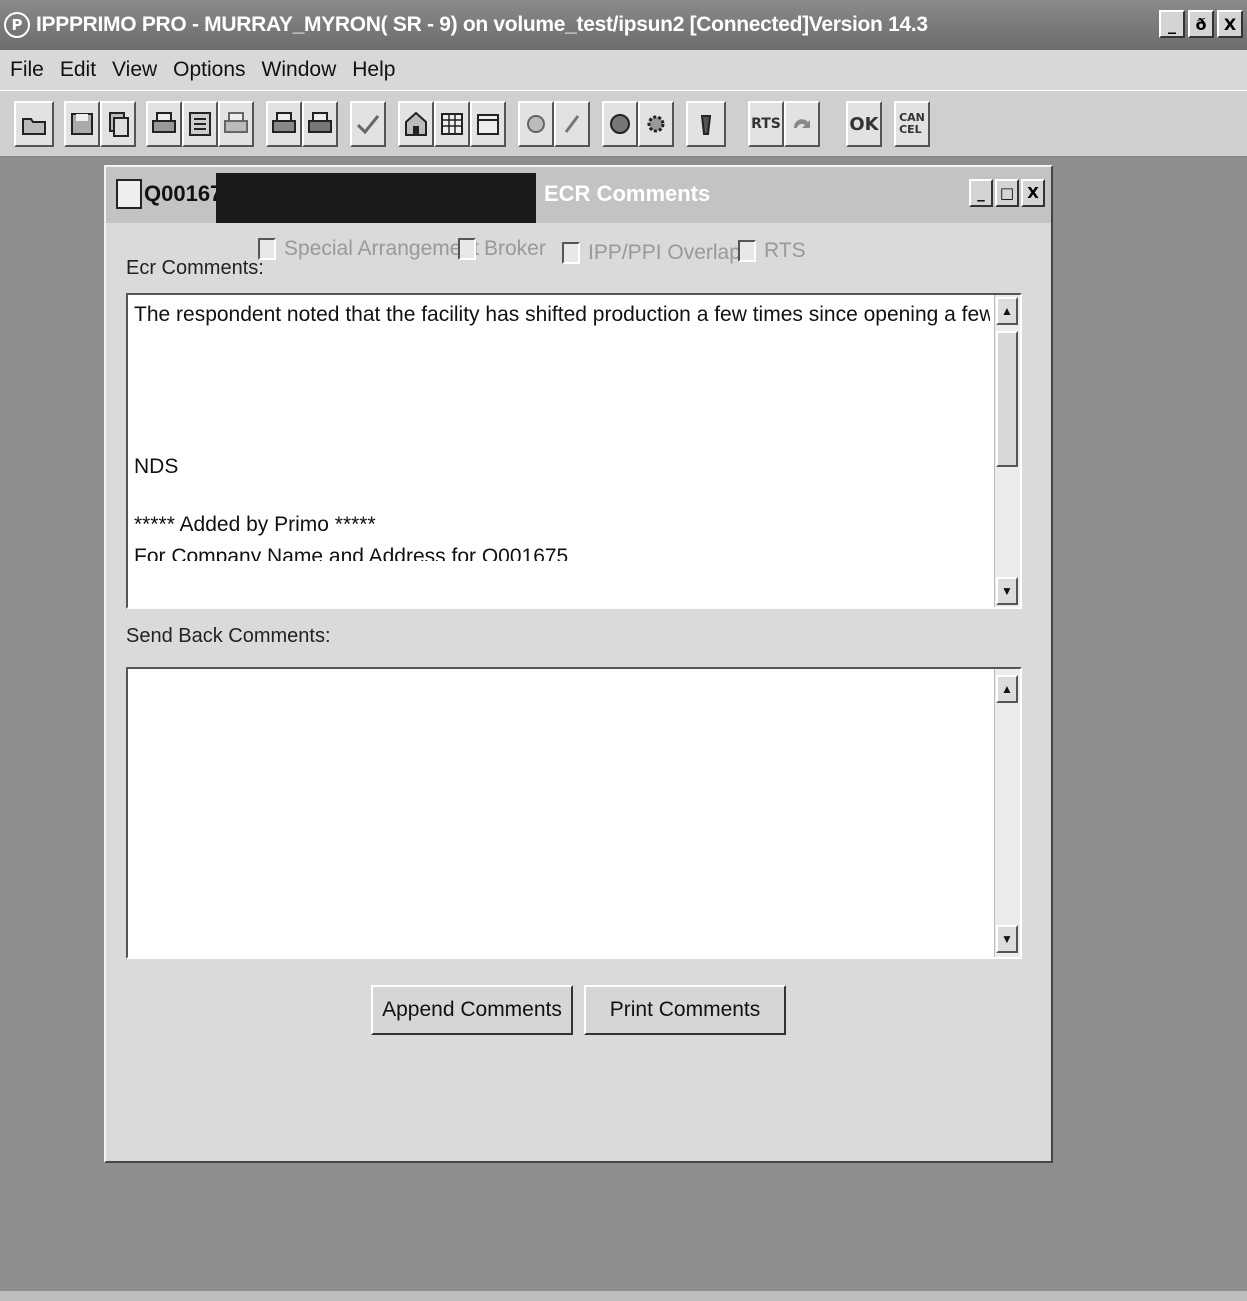  Describe the element at coordinates (1230, 24) in the screenshot. I see `close-button: X` at that location.